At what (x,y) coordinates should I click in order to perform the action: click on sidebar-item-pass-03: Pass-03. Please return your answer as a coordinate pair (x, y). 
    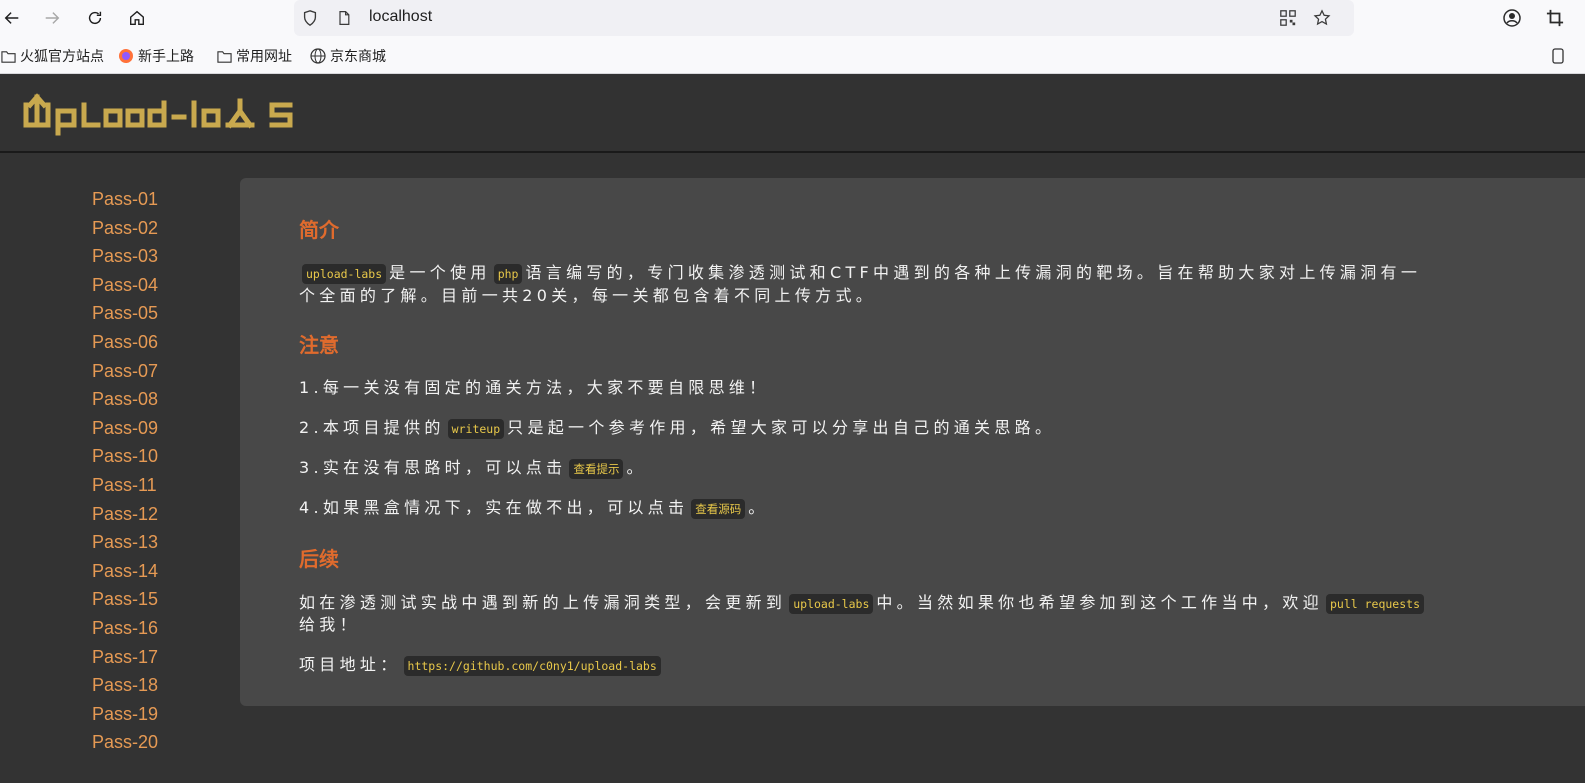
    Looking at the image, I should click on (125, 256).